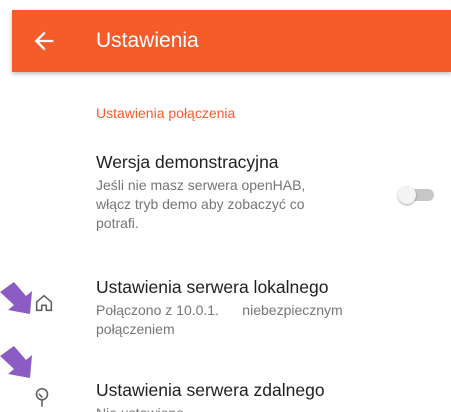  What do you see at coordinates (166, 113) in the screenshot?
I see `section-header-connection: Ustawienia połączenia` at bounding box center [166, 113].